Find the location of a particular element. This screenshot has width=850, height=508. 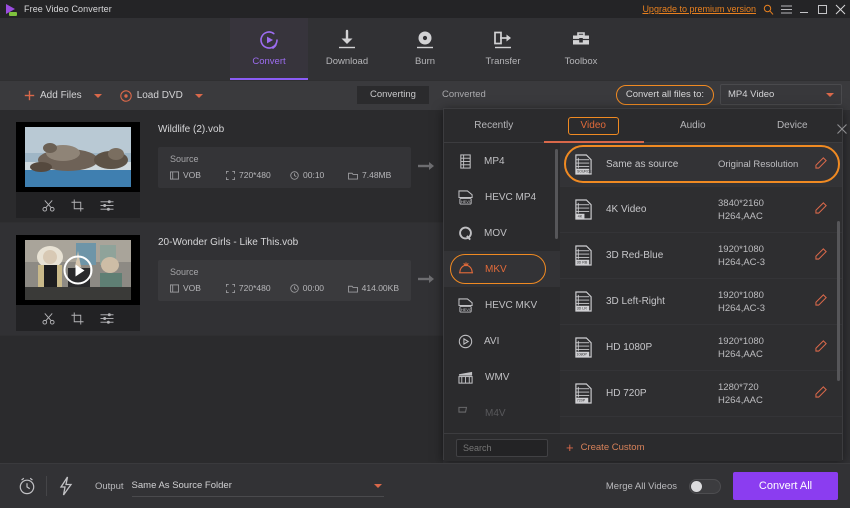

burn-icon is located at coordinates (425, 40).